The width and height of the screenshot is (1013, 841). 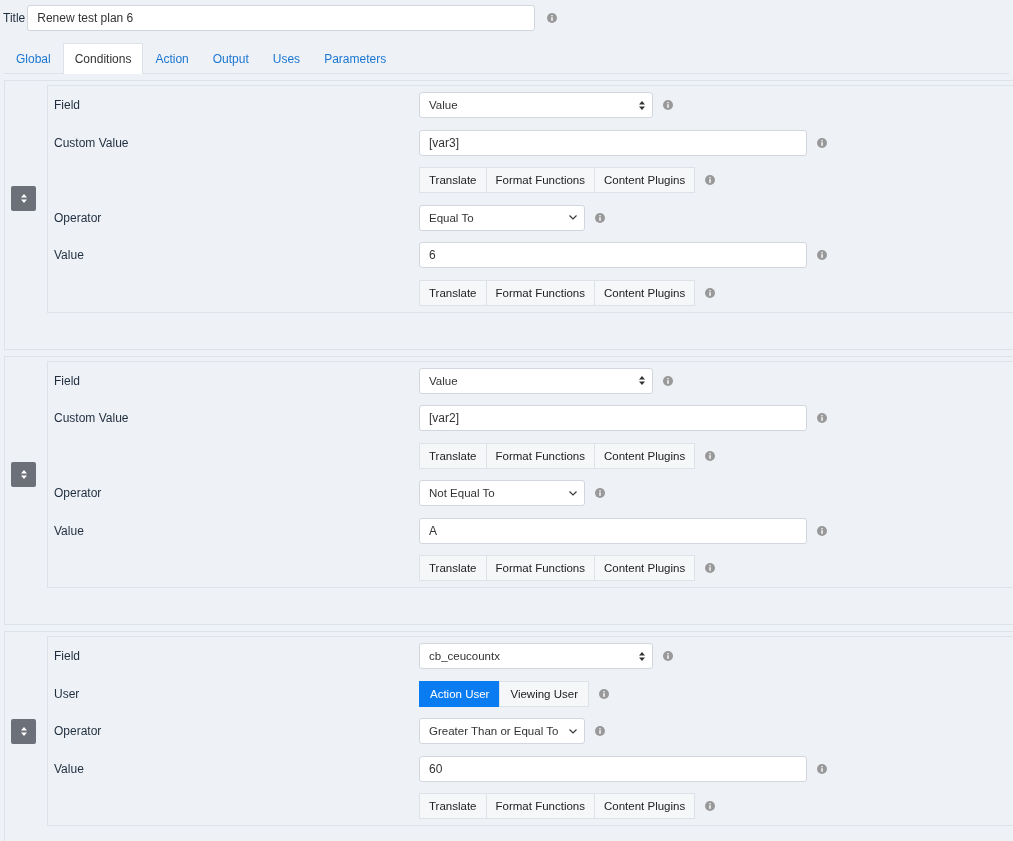 I want to click on tab: Output, so click(x=230, y=58).